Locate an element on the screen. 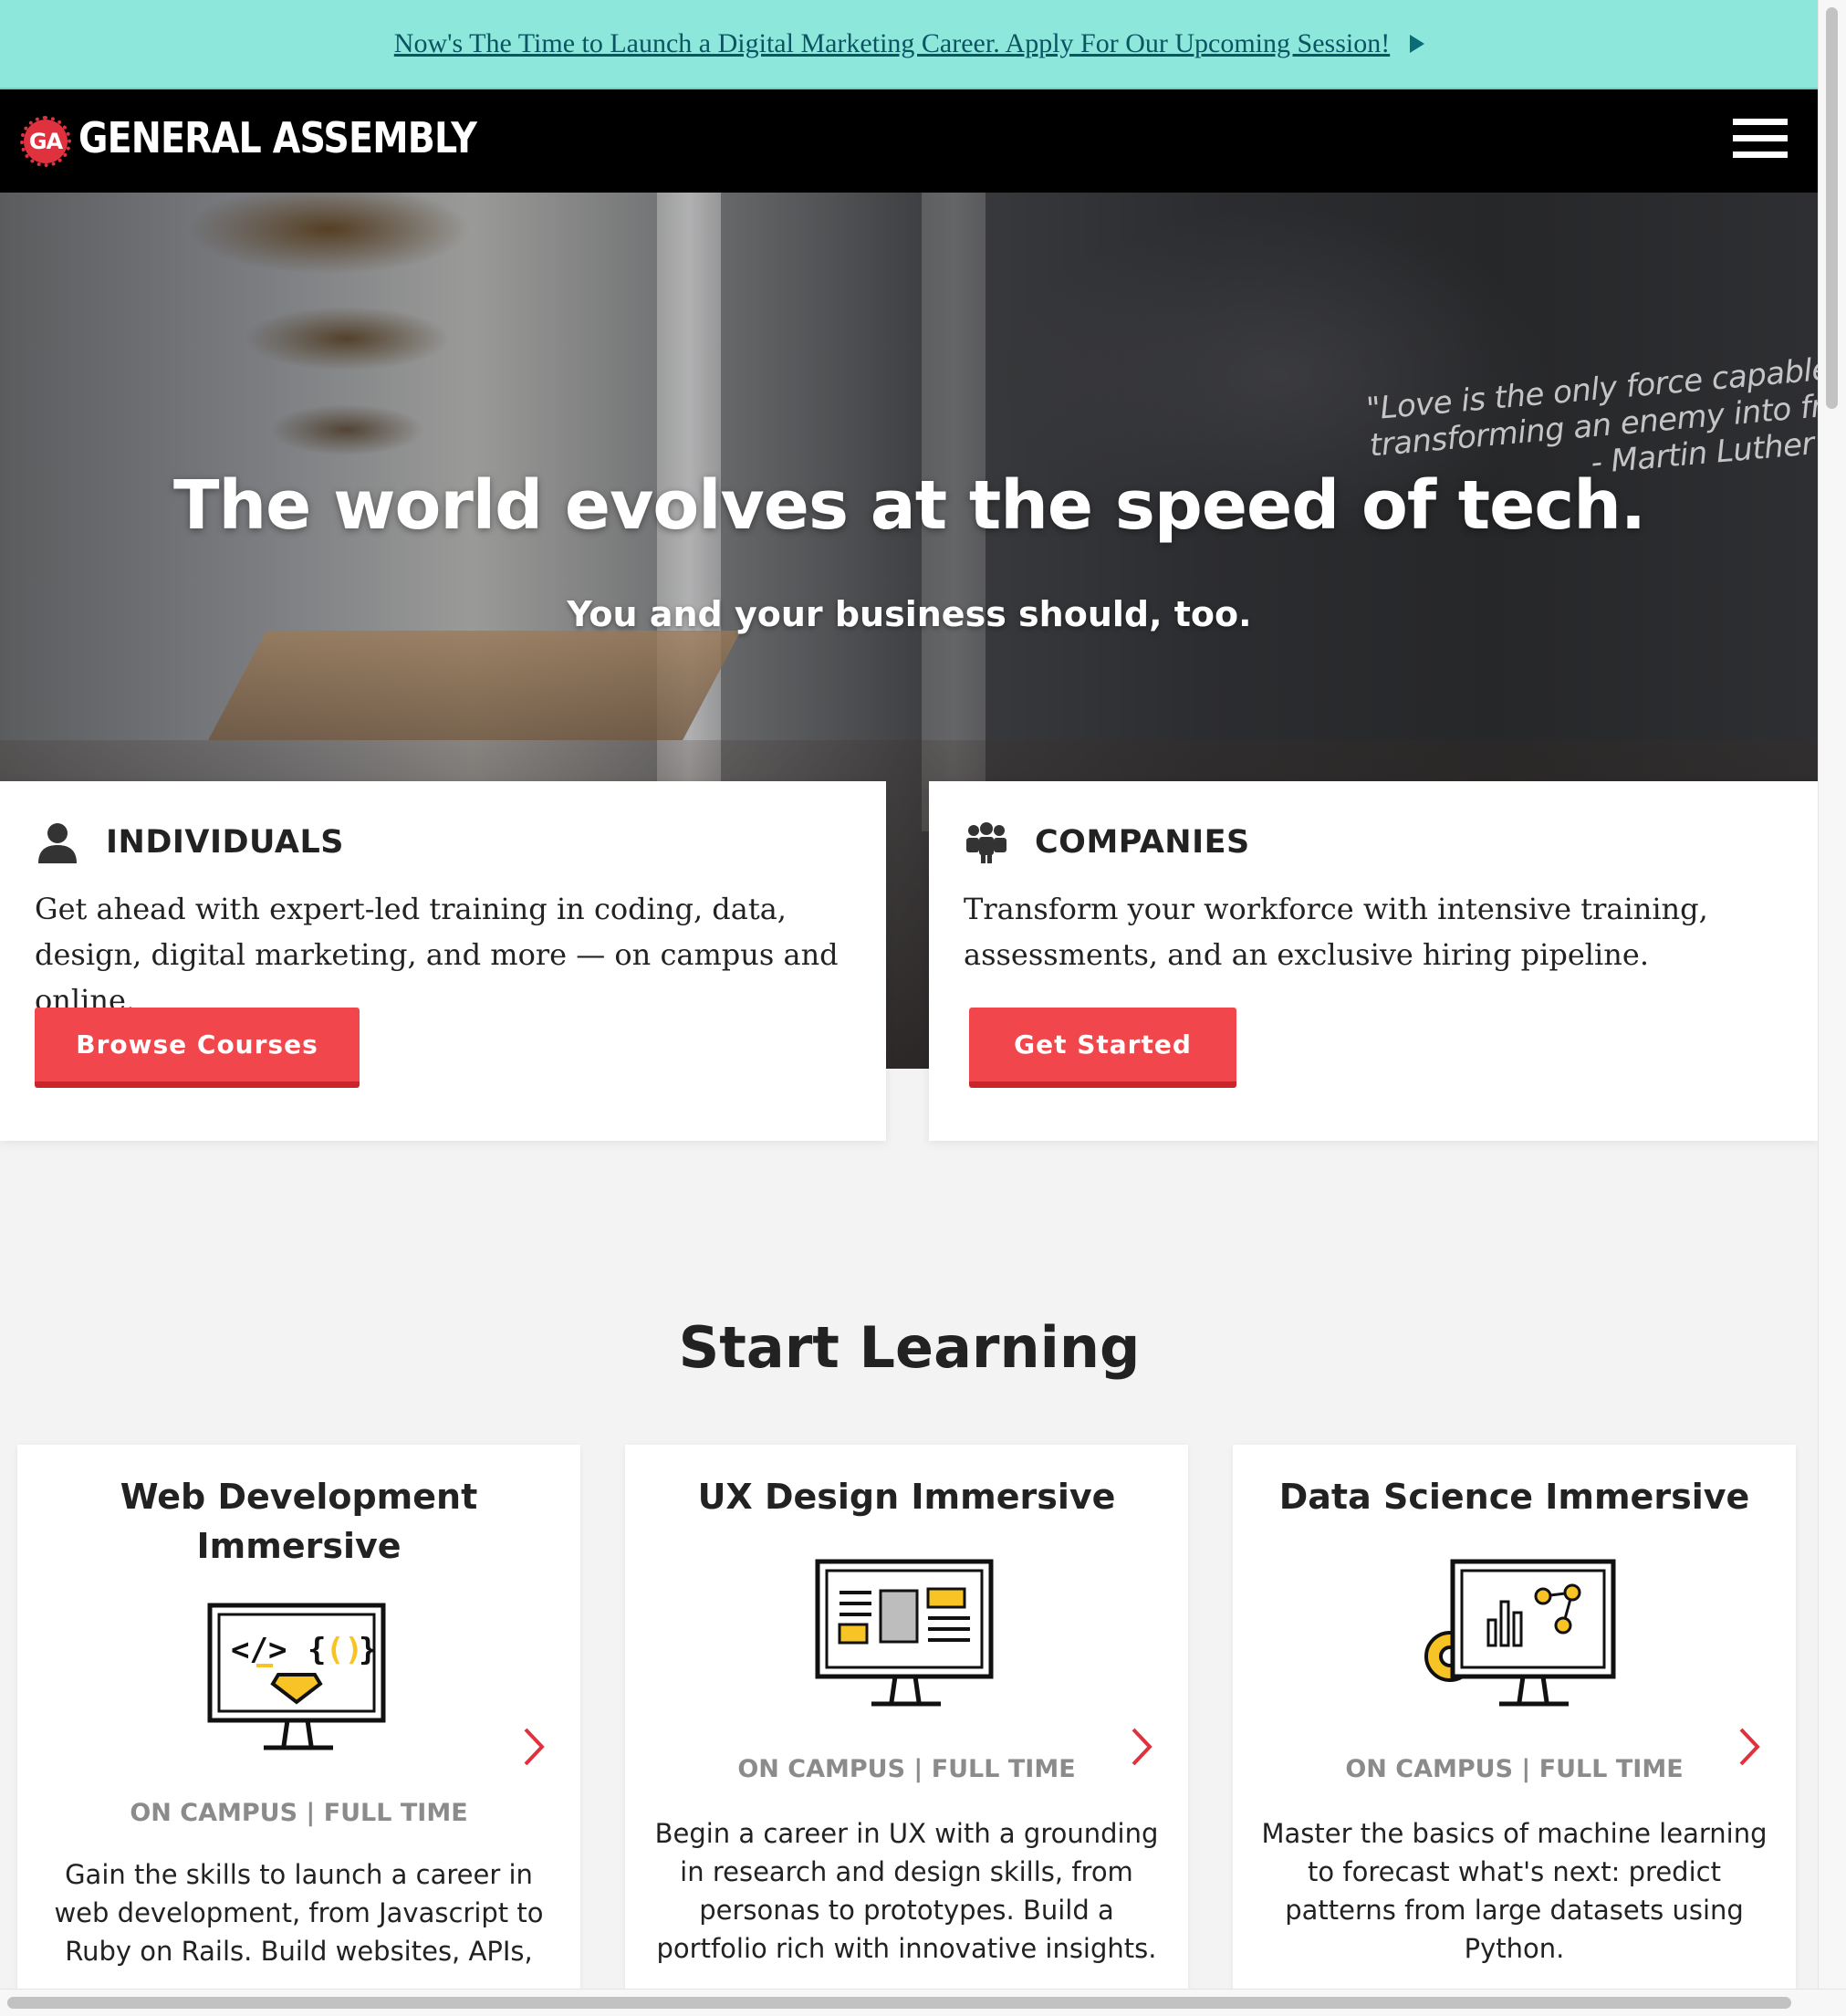  companies-heading: COMPANIES is located at coordinates (1142, 842).